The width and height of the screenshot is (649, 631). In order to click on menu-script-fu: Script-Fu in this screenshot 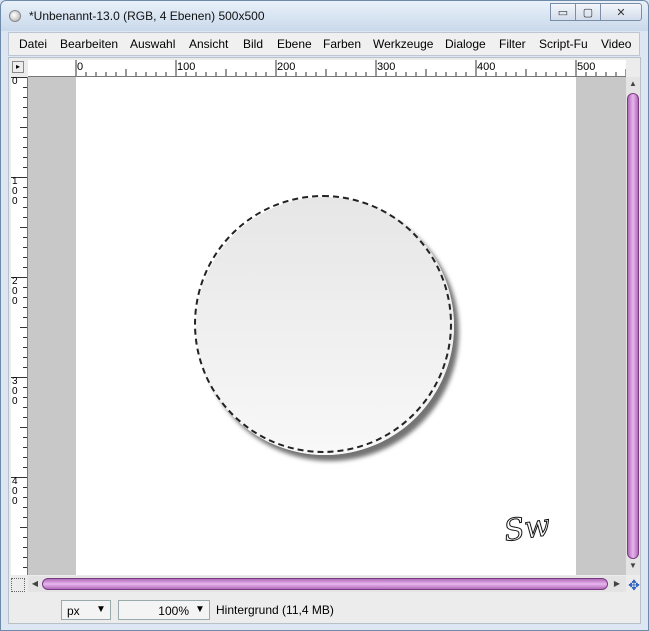, I will do `click(563, 44)`.